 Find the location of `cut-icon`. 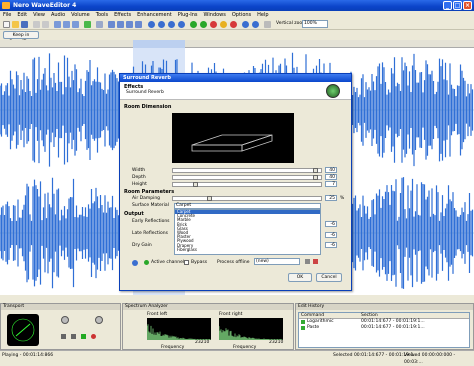

cut-icon is located at coordinates (57, 24).